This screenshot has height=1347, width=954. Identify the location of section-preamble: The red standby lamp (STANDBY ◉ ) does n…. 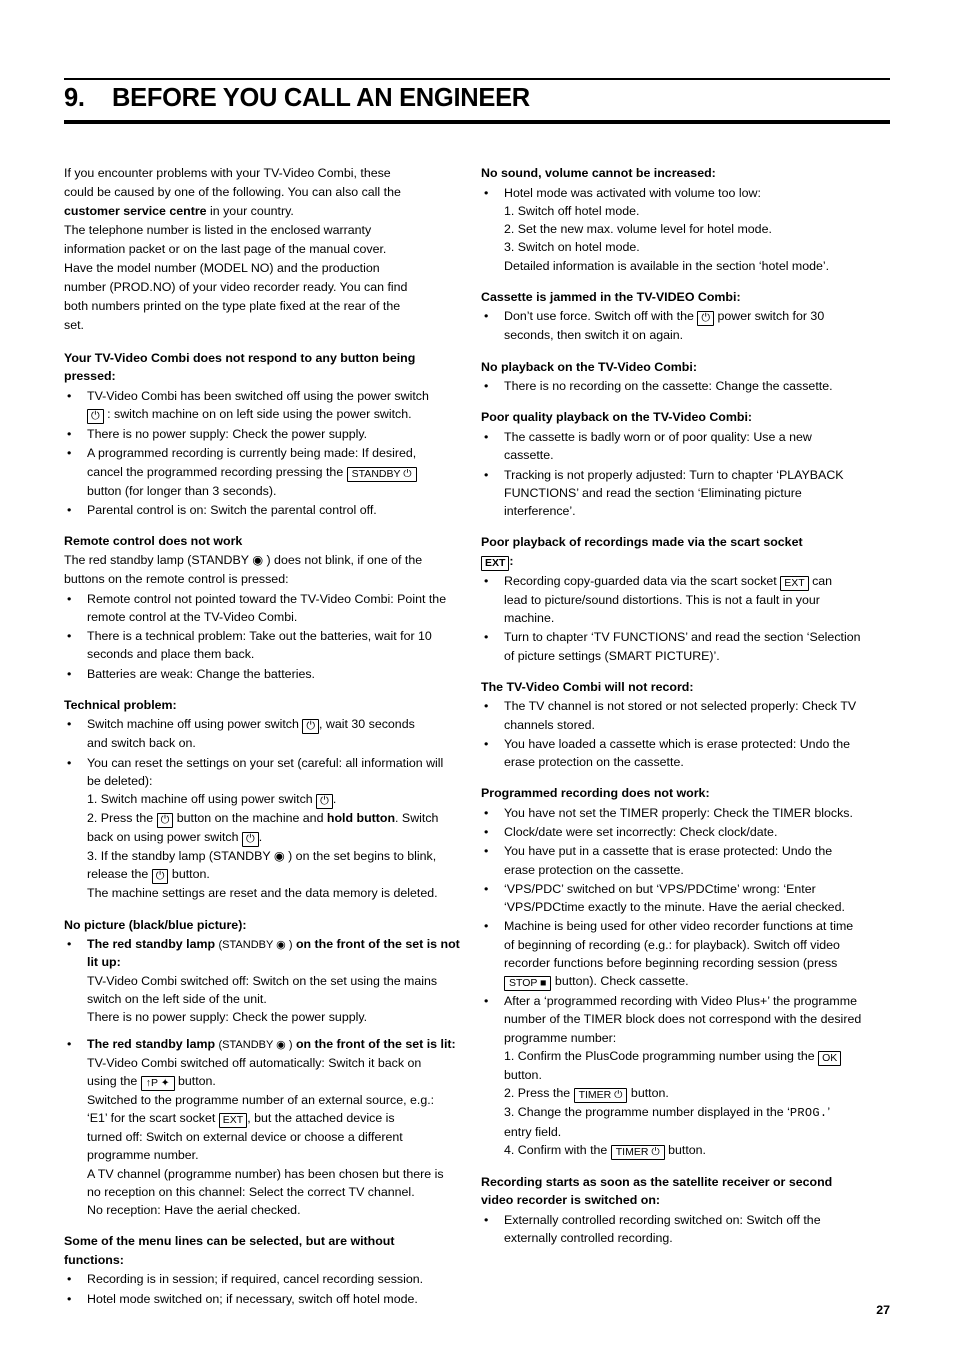
(243, 559).